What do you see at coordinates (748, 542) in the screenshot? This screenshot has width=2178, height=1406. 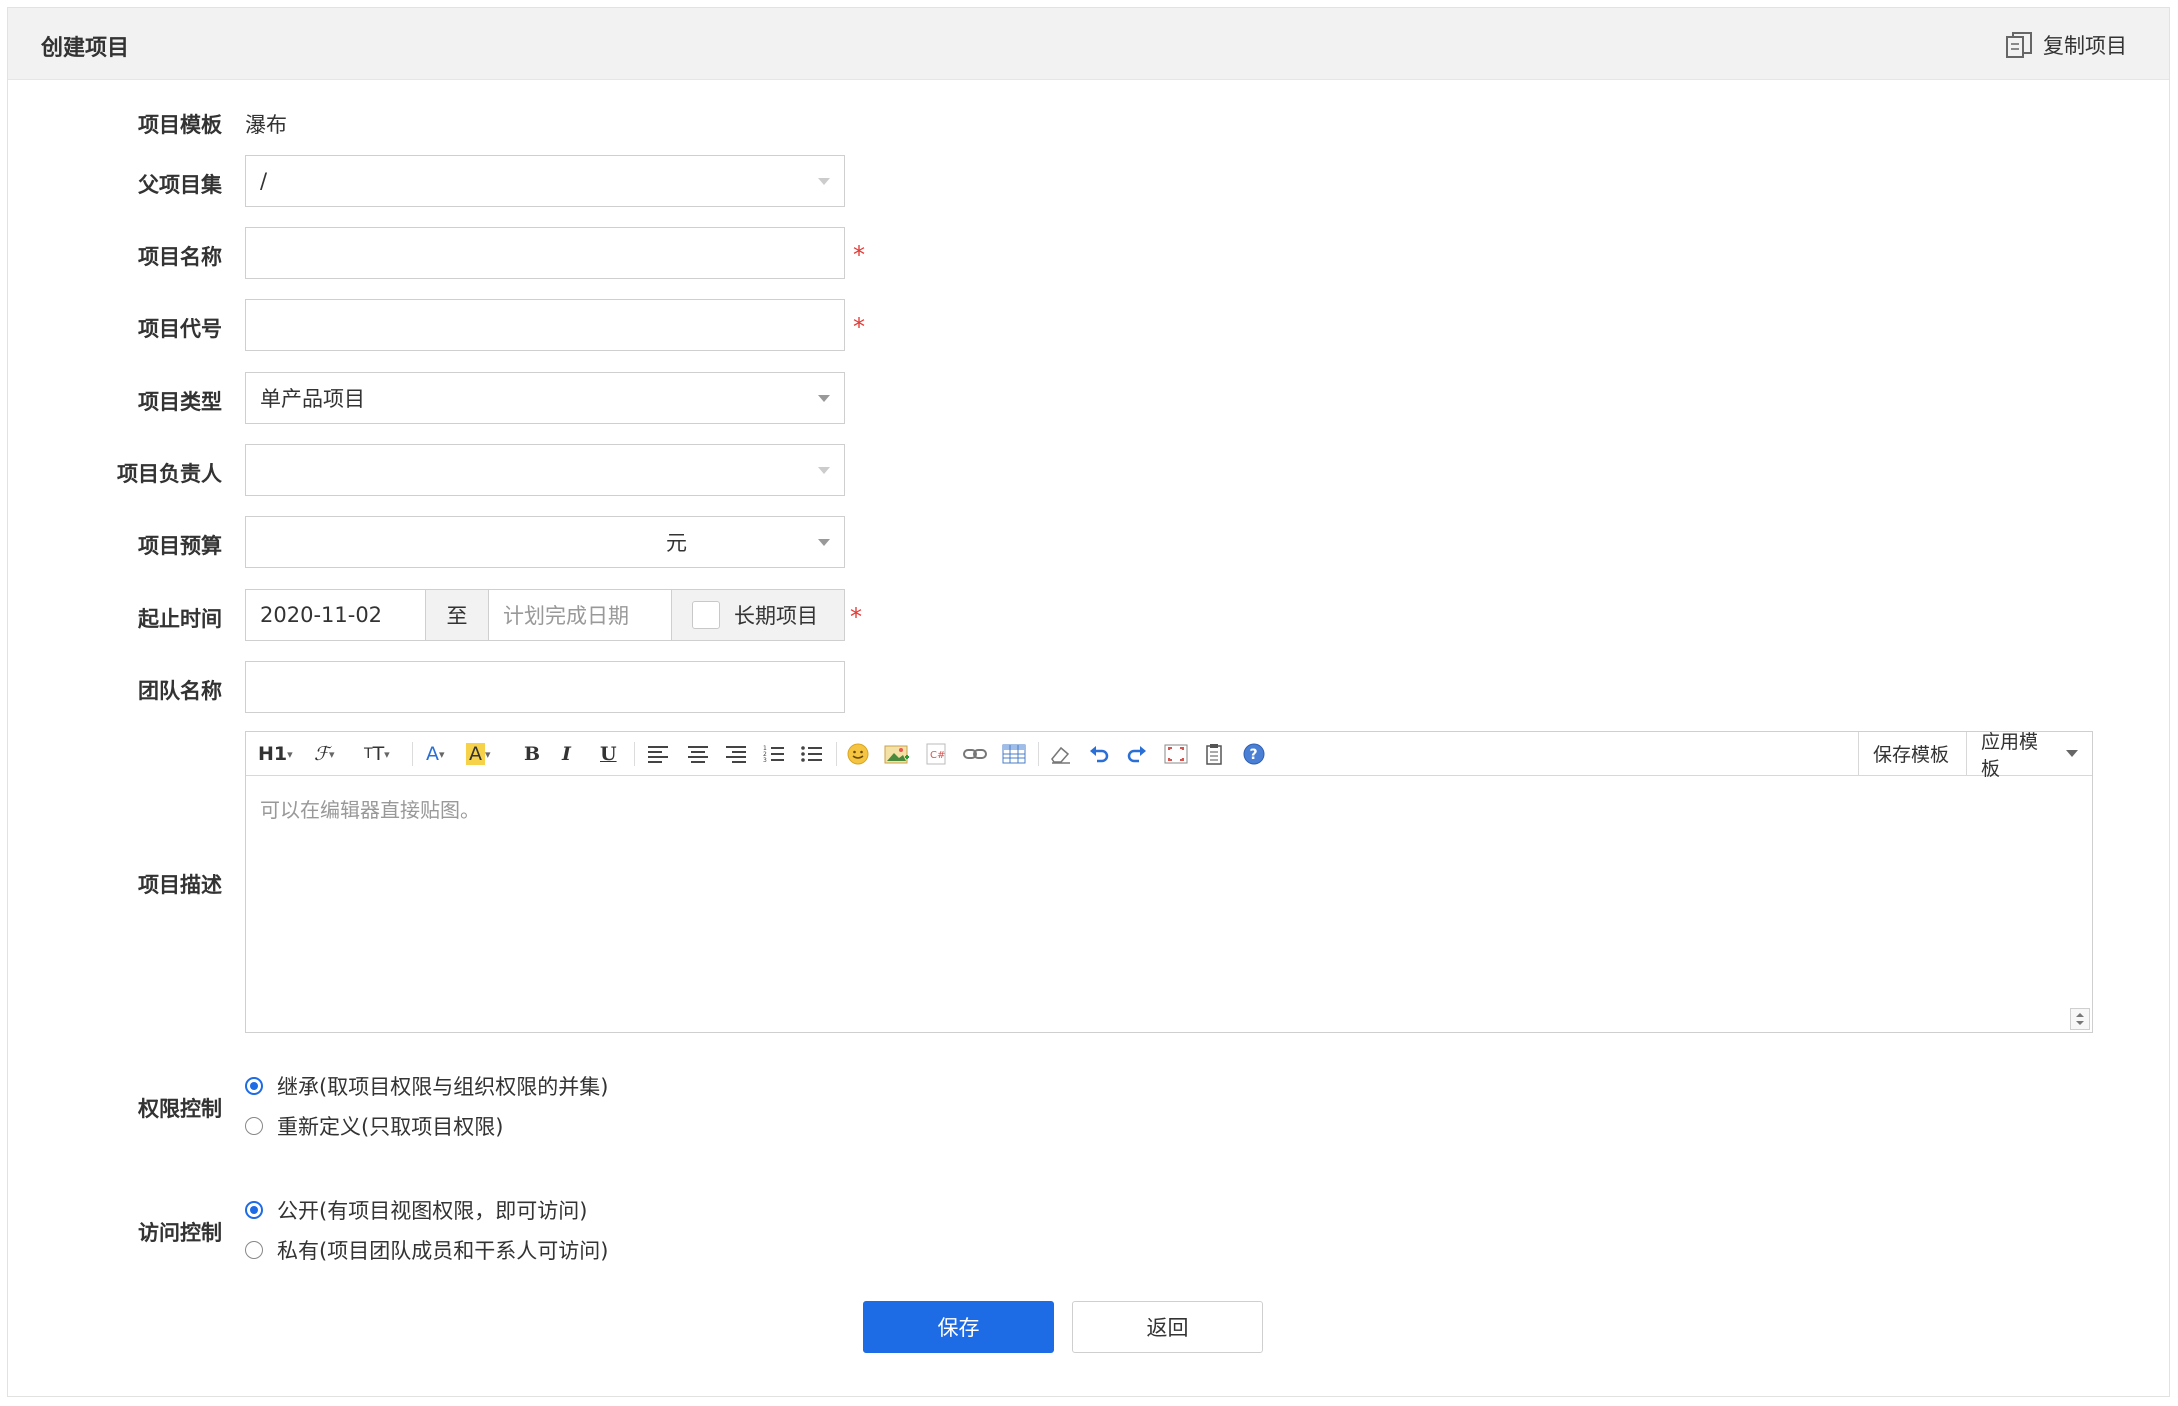 I see `budget-unit-select: 元` at bounding box center [748, 542].